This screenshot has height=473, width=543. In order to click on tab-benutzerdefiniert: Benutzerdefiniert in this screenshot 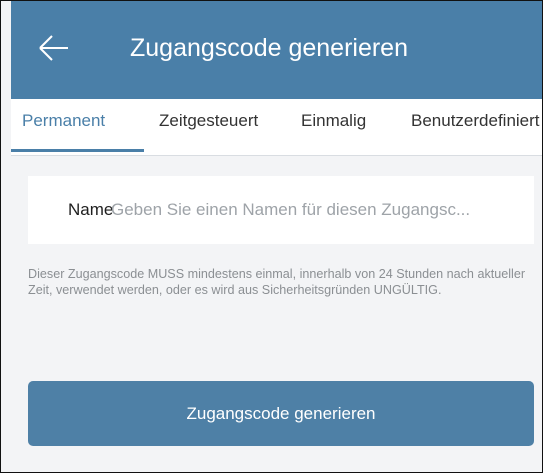, I will do `click(475, 127)`.